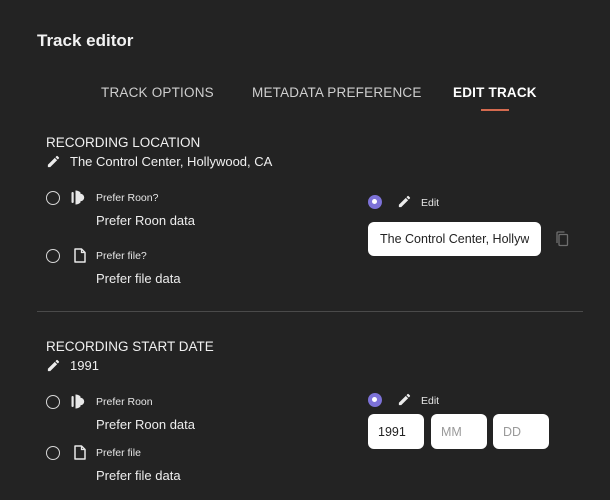  What do you see at coordinates (430, 203) in the screenshot?
I see `edit-location-label: Edit` at bounding box center [430, 203].